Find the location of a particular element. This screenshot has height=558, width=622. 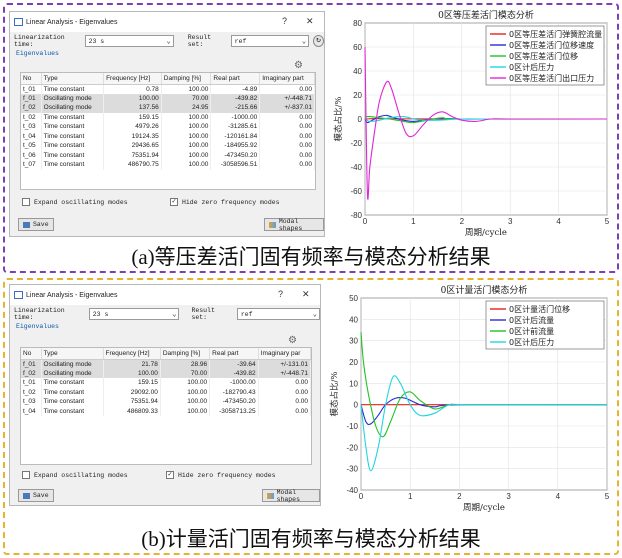

y-axis-label: 模态占比/% is located at coordinates (334, 394).